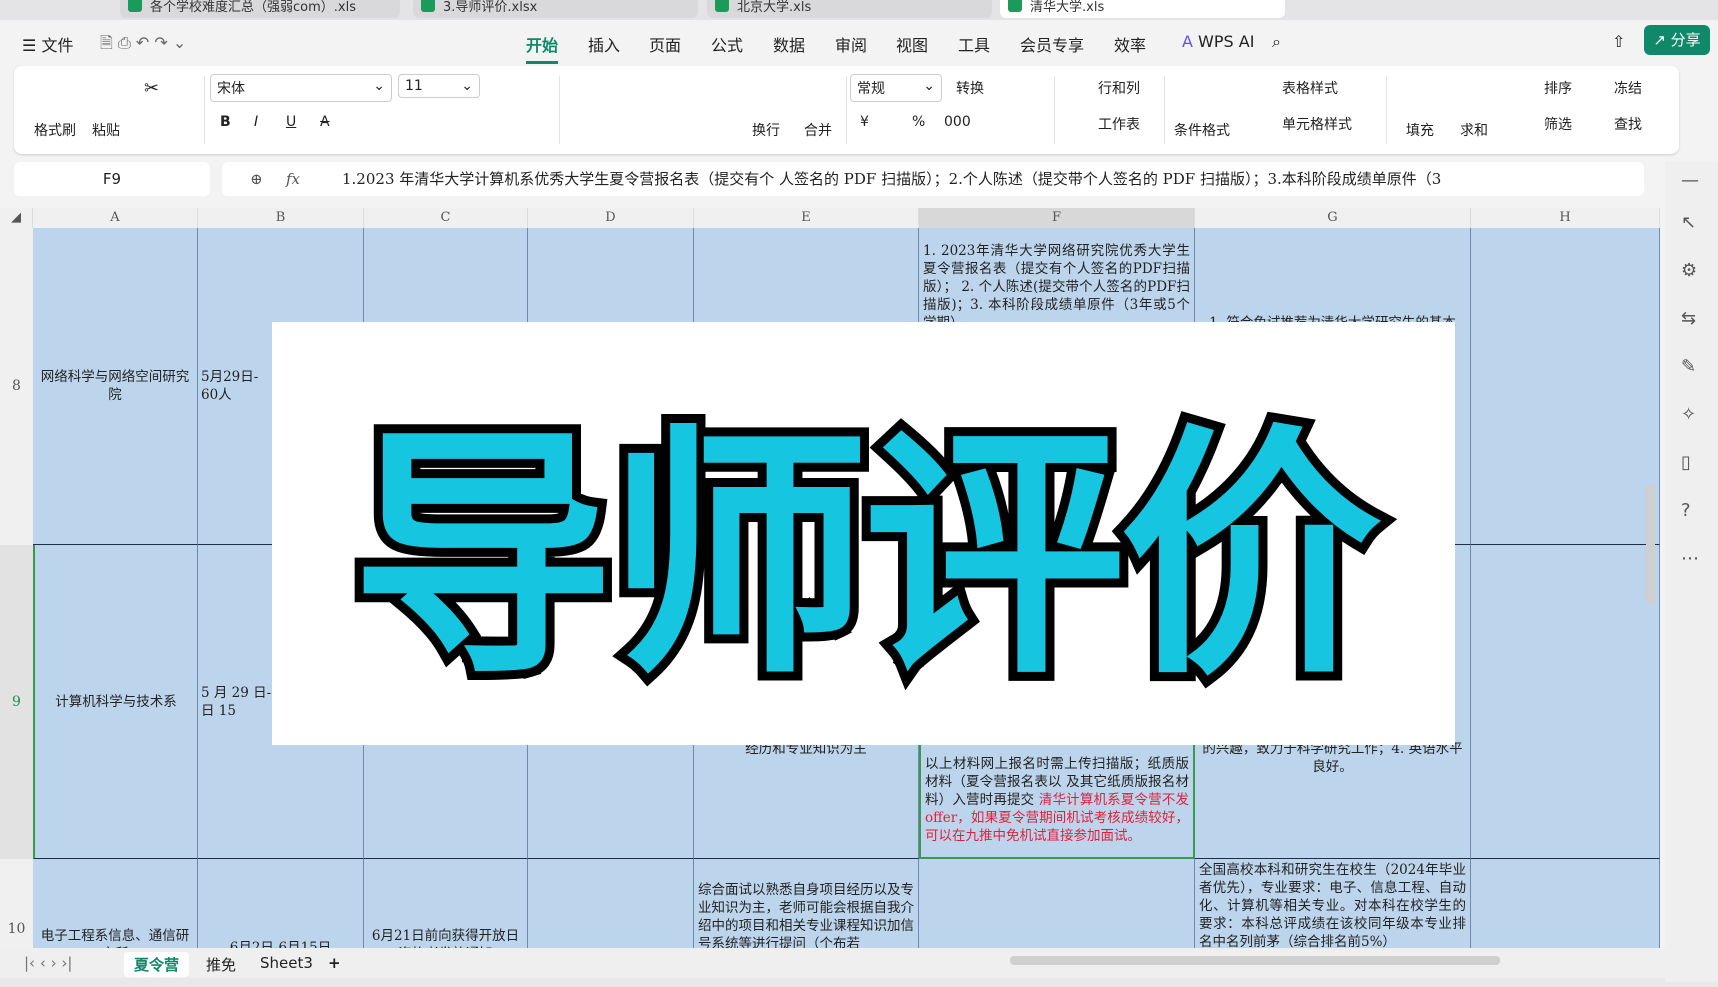  I want to click on doc-tab-active: 清华大学.xls, so click(1142, 9).